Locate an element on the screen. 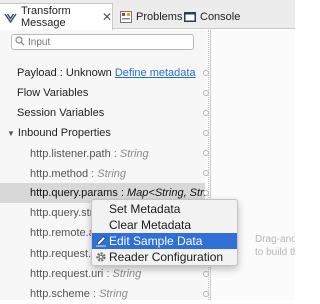 The image size is (320, 304). tab-problems: Problems is located at coordinates (150, 16).